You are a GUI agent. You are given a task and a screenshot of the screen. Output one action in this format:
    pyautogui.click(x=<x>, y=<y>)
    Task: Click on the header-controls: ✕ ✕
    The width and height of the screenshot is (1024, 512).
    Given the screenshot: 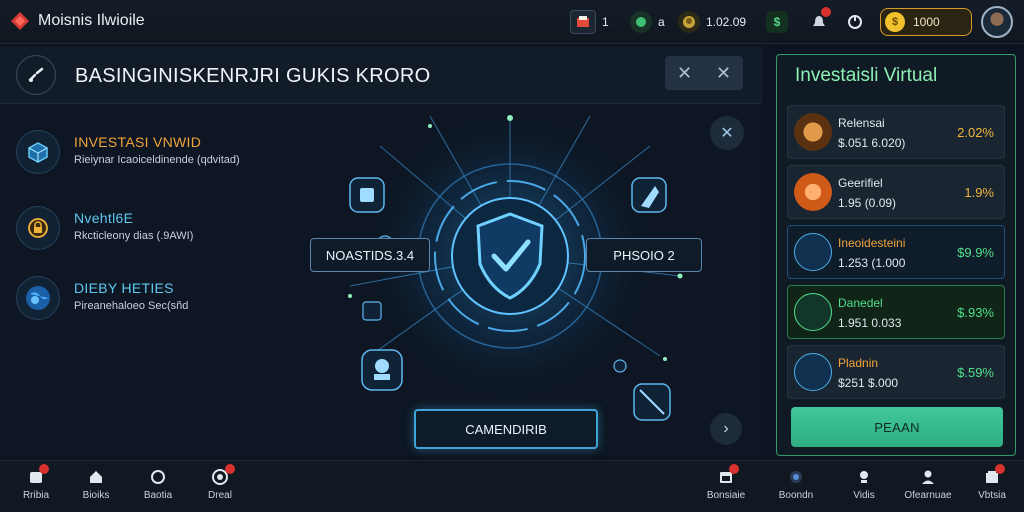 What is the action you would take?
    pyautogui.click(x=704, y=73)
    